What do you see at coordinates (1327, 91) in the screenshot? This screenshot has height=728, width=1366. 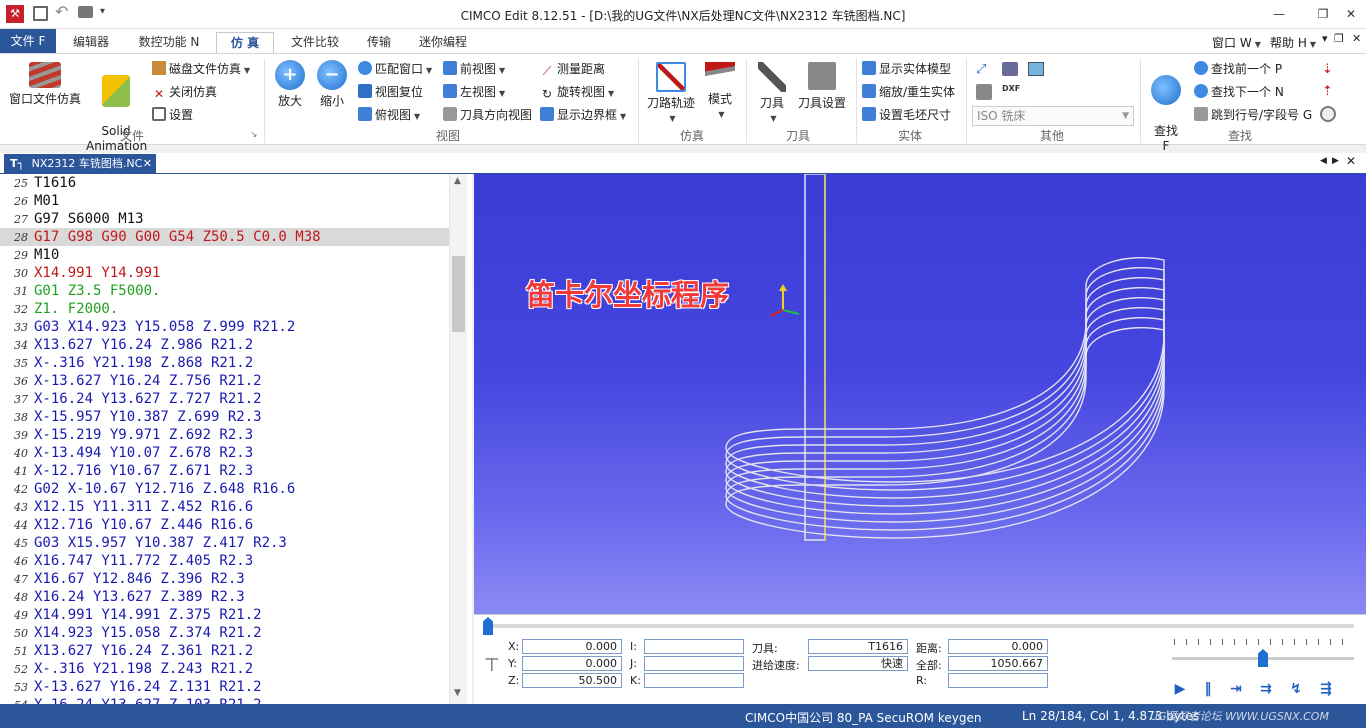 I see `bookmark-up-icon: ⇡` at bounding box center [1327, 91].